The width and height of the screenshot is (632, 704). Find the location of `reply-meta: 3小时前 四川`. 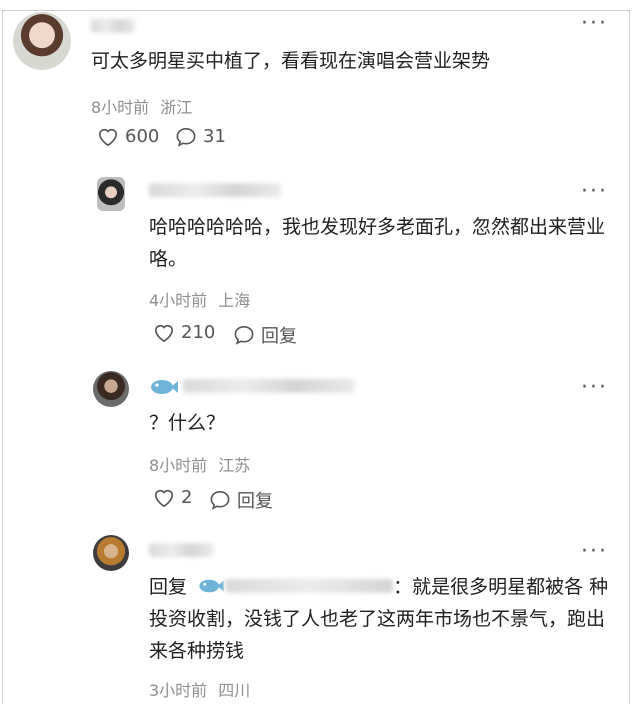

reply-meta: 3小时前 四川 is located at coordinates (199, 689).